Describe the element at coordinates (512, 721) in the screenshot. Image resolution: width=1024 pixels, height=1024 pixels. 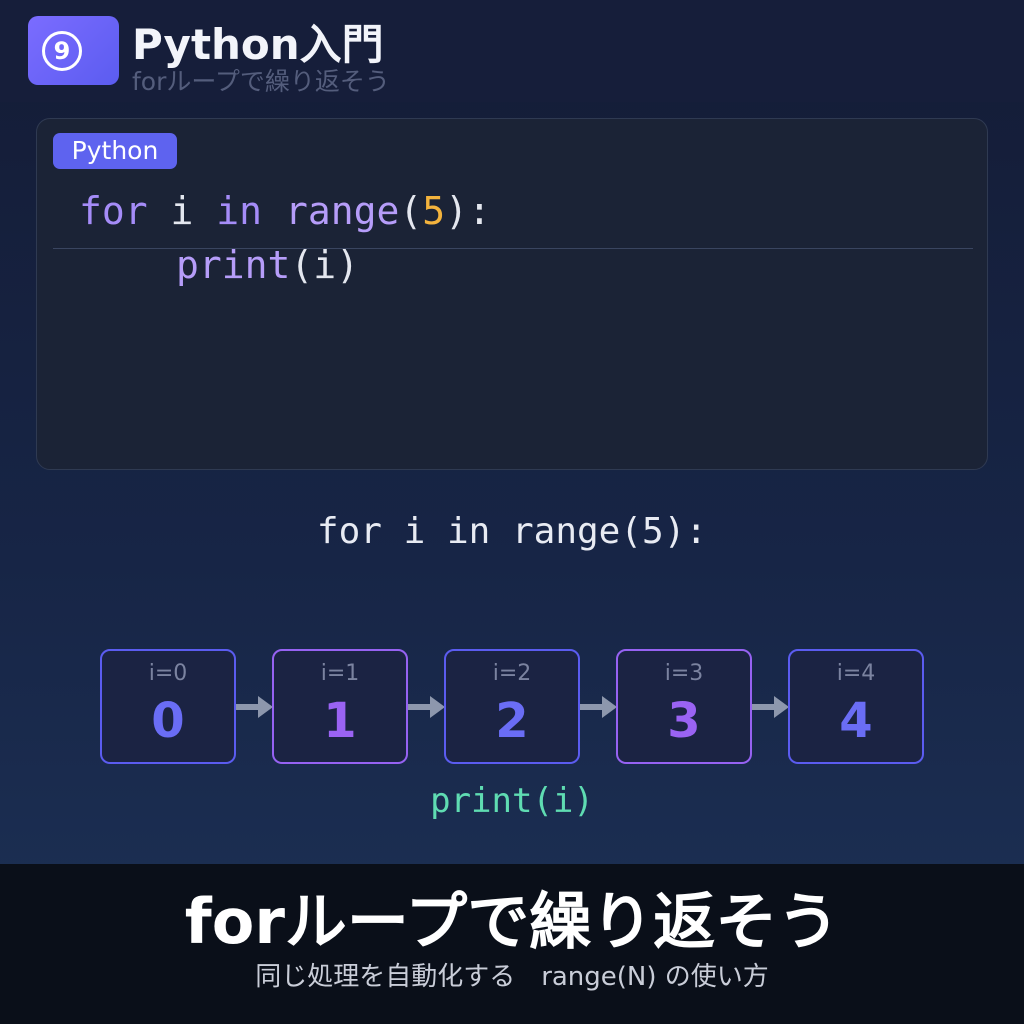
I see `iteration-value: 2` at that location.